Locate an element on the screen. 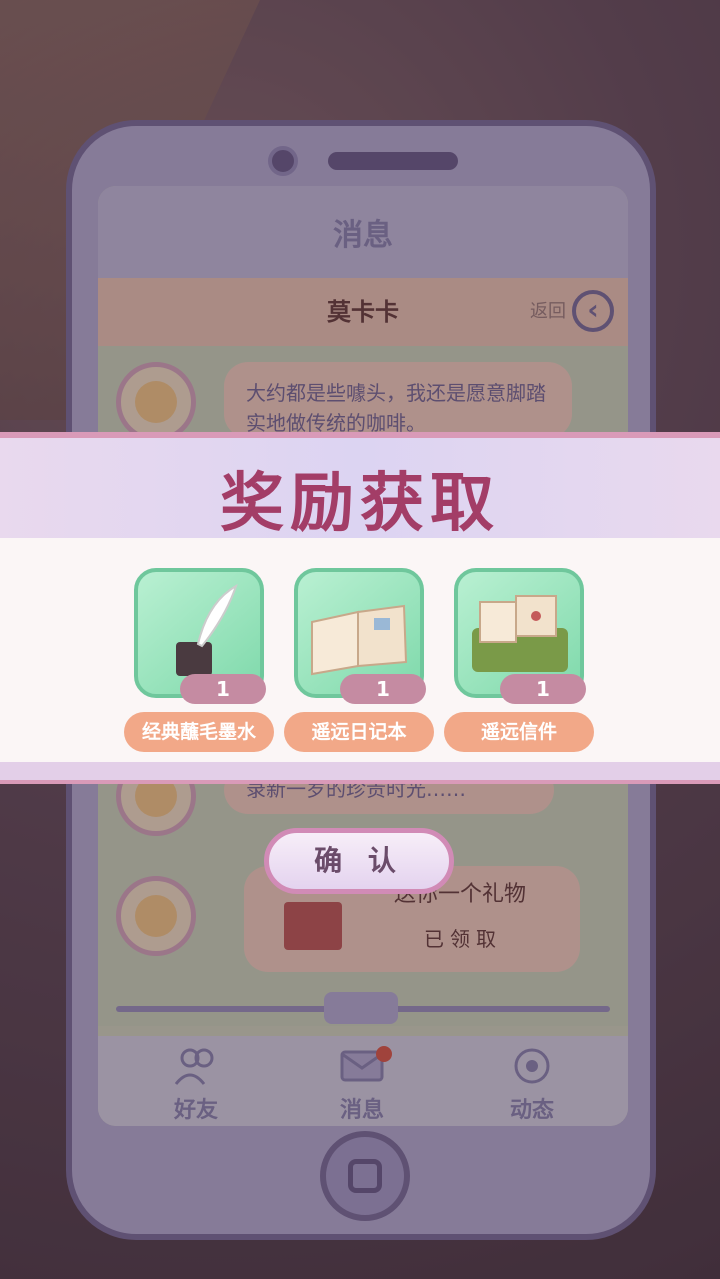 Image resolution: width=720 pixels, height=1279 pixels. confirm-button: 确 认 is located at coordinates (359, 861).